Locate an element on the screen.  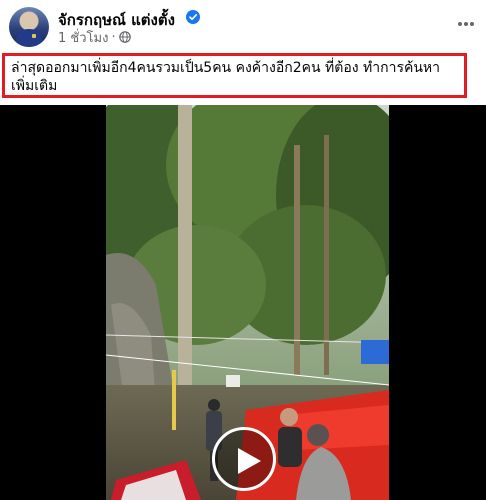
avatar-uniform is located at coordinates (29, 38).